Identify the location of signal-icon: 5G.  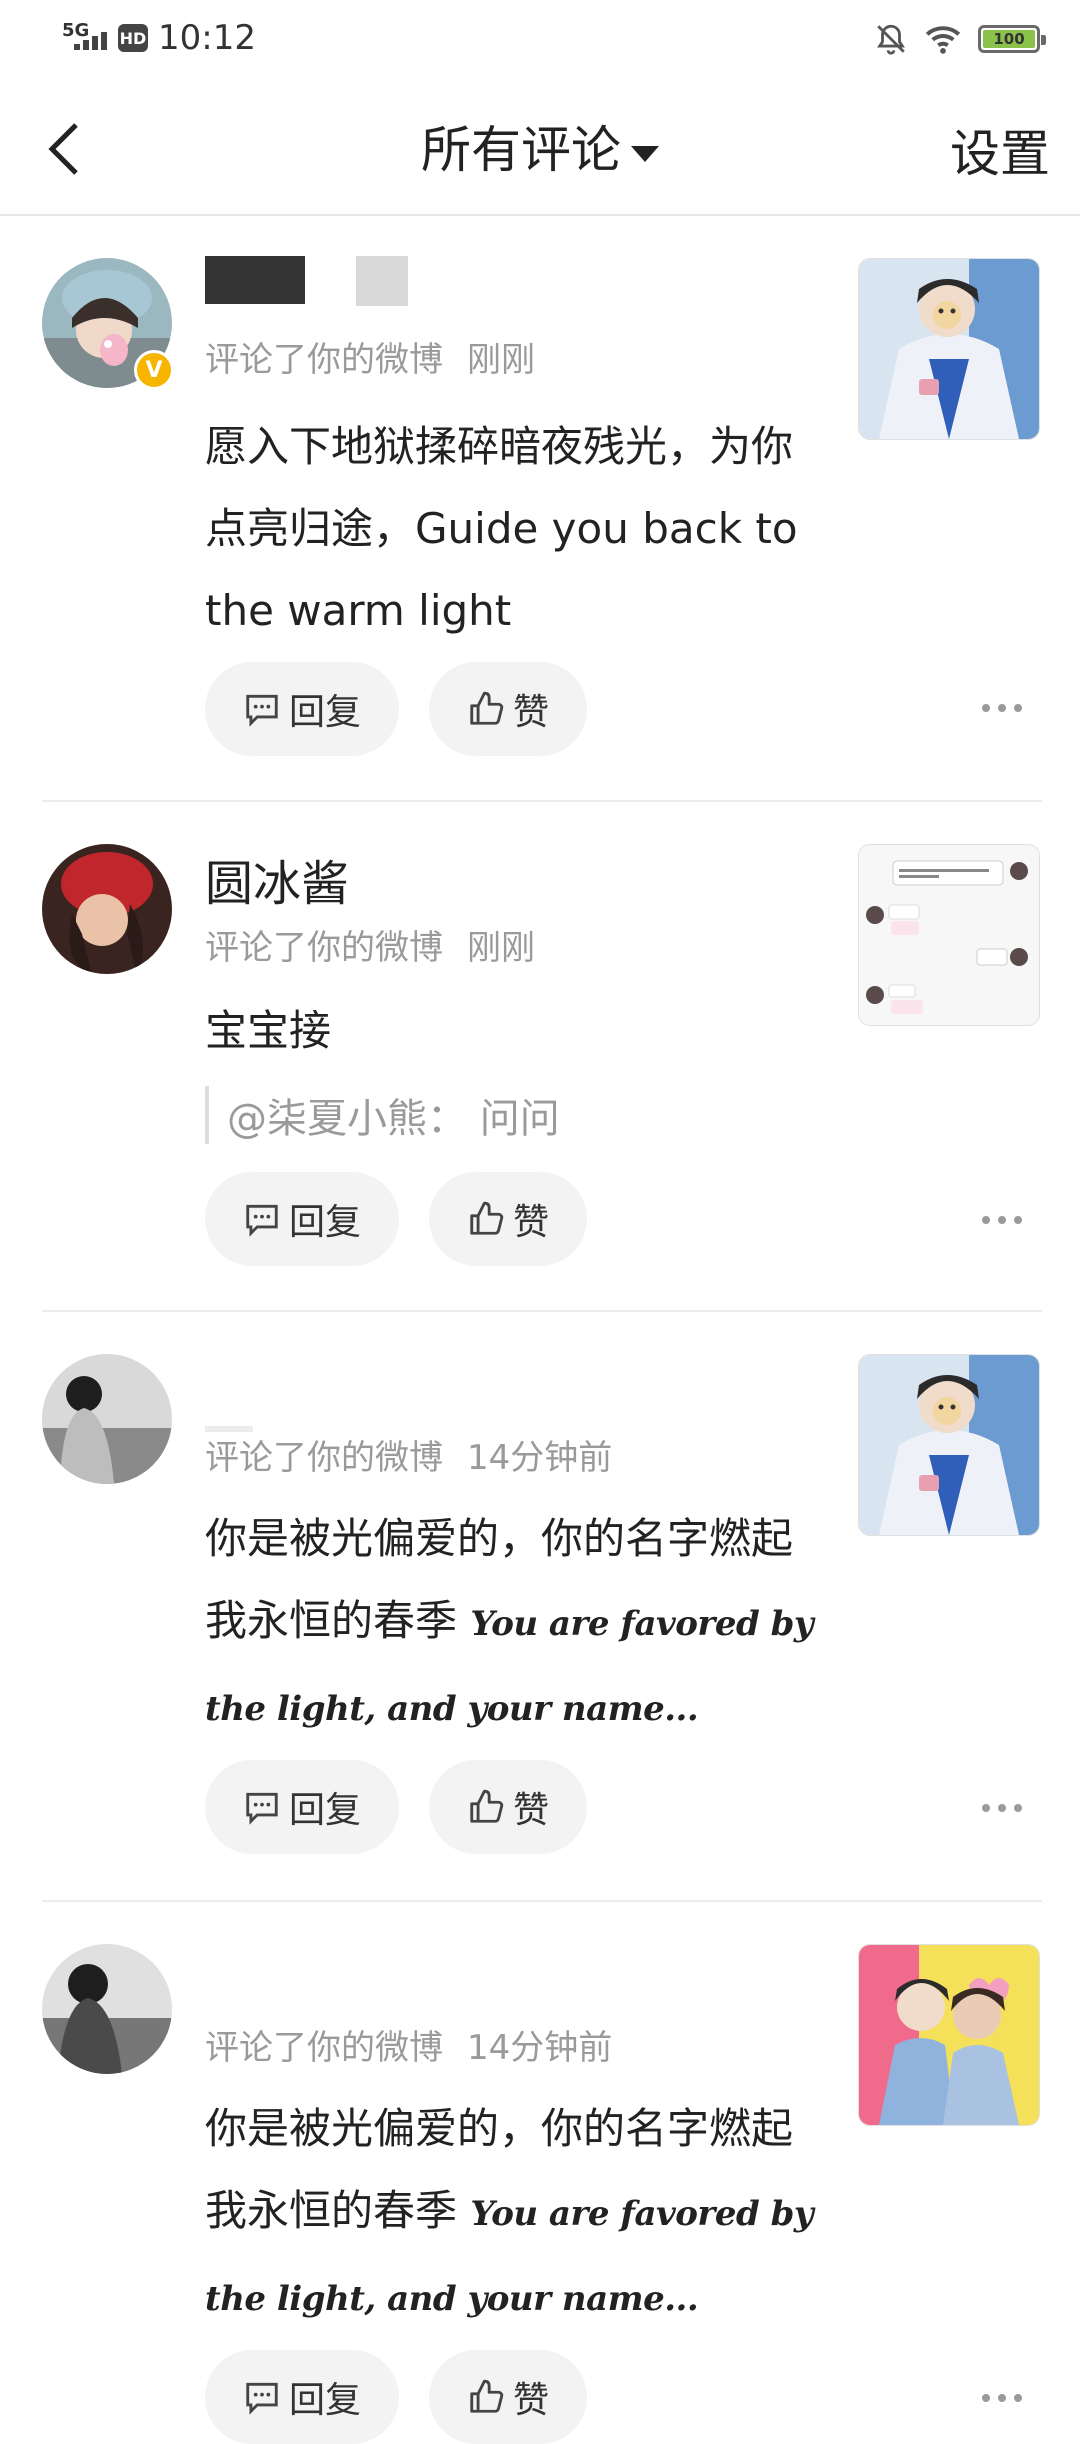
(85, 38).